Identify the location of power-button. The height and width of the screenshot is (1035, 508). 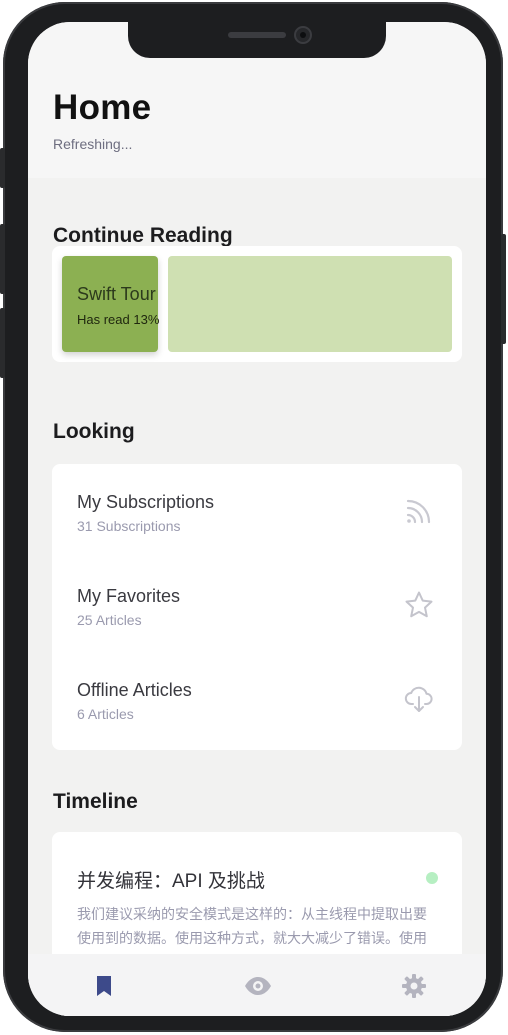
(503, 289).